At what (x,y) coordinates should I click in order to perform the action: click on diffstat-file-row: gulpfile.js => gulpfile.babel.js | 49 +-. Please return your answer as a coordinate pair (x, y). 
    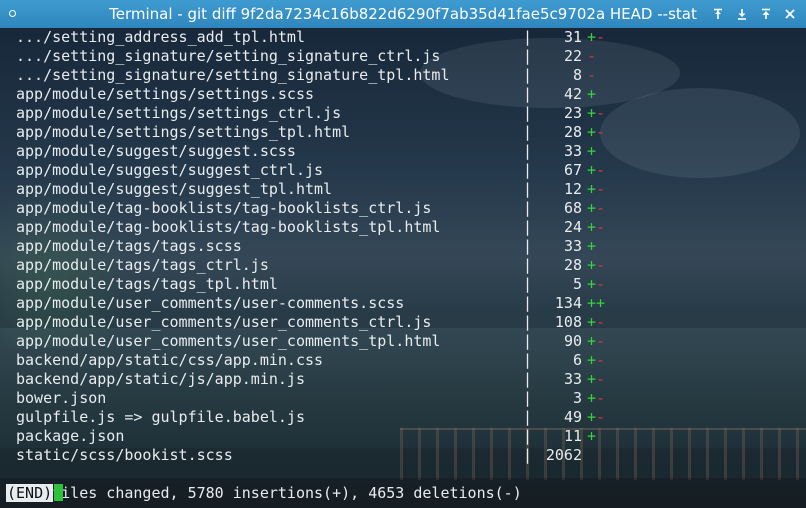
    Looking at the image, I should click on (401, 417).